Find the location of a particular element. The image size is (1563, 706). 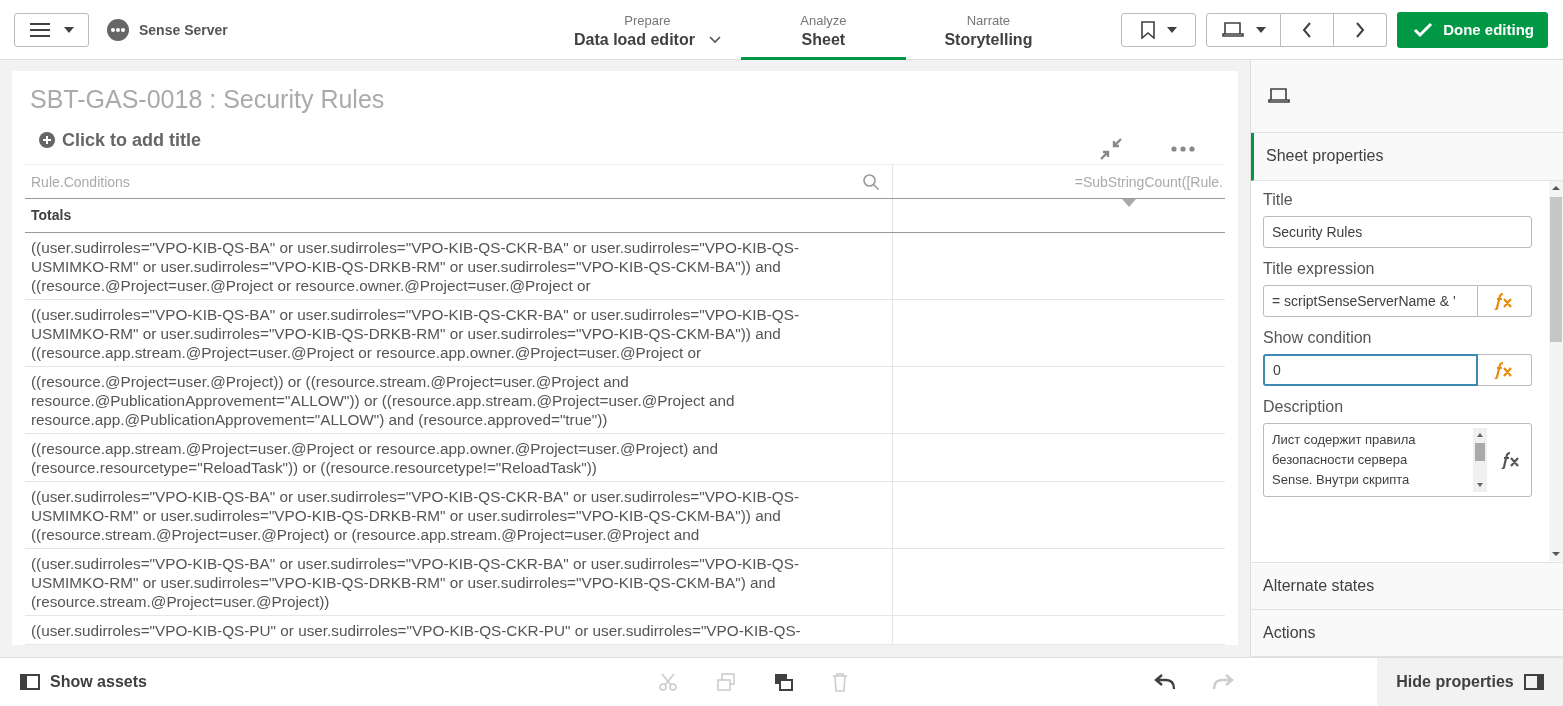

paste-icon is located at coordinates (784, 682).